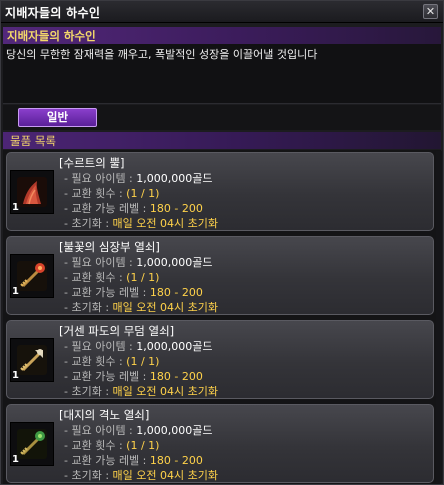 The height and width of the screenshot is (485, 444). I want to click on close-icon: ✕, so click(430, 11).